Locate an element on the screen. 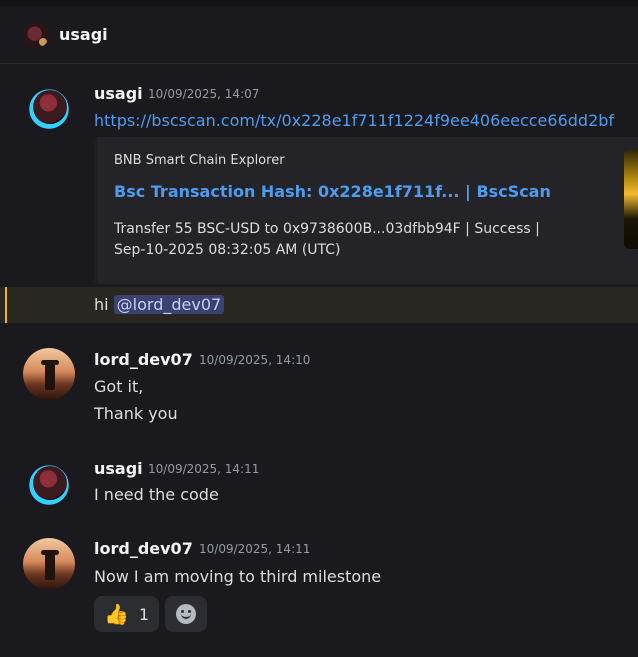 Image resolution: width=638 pixels, height=657 pixels. message-text: Got it, is located at coordinates (119, 386).